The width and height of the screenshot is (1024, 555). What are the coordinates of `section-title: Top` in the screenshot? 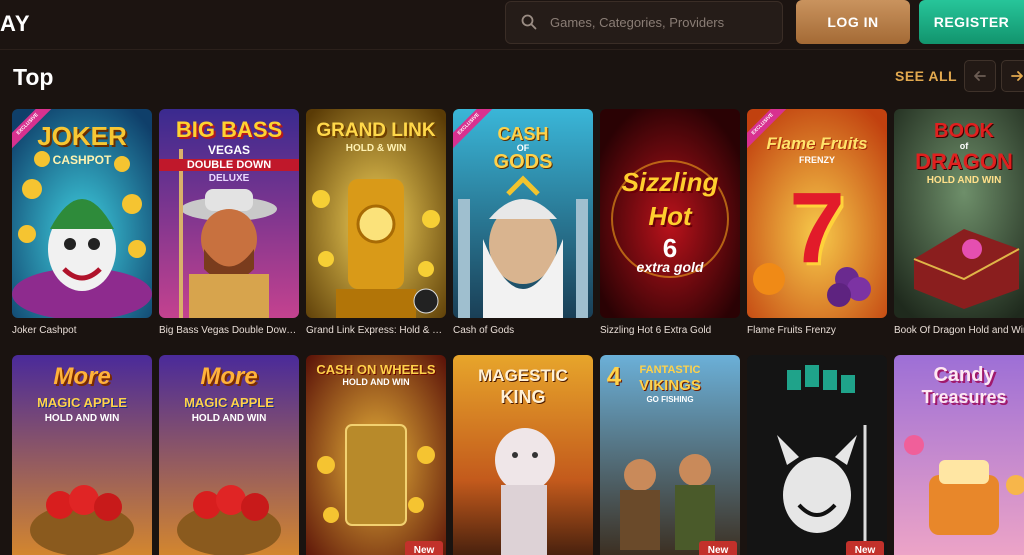 It's located at (33, 77).